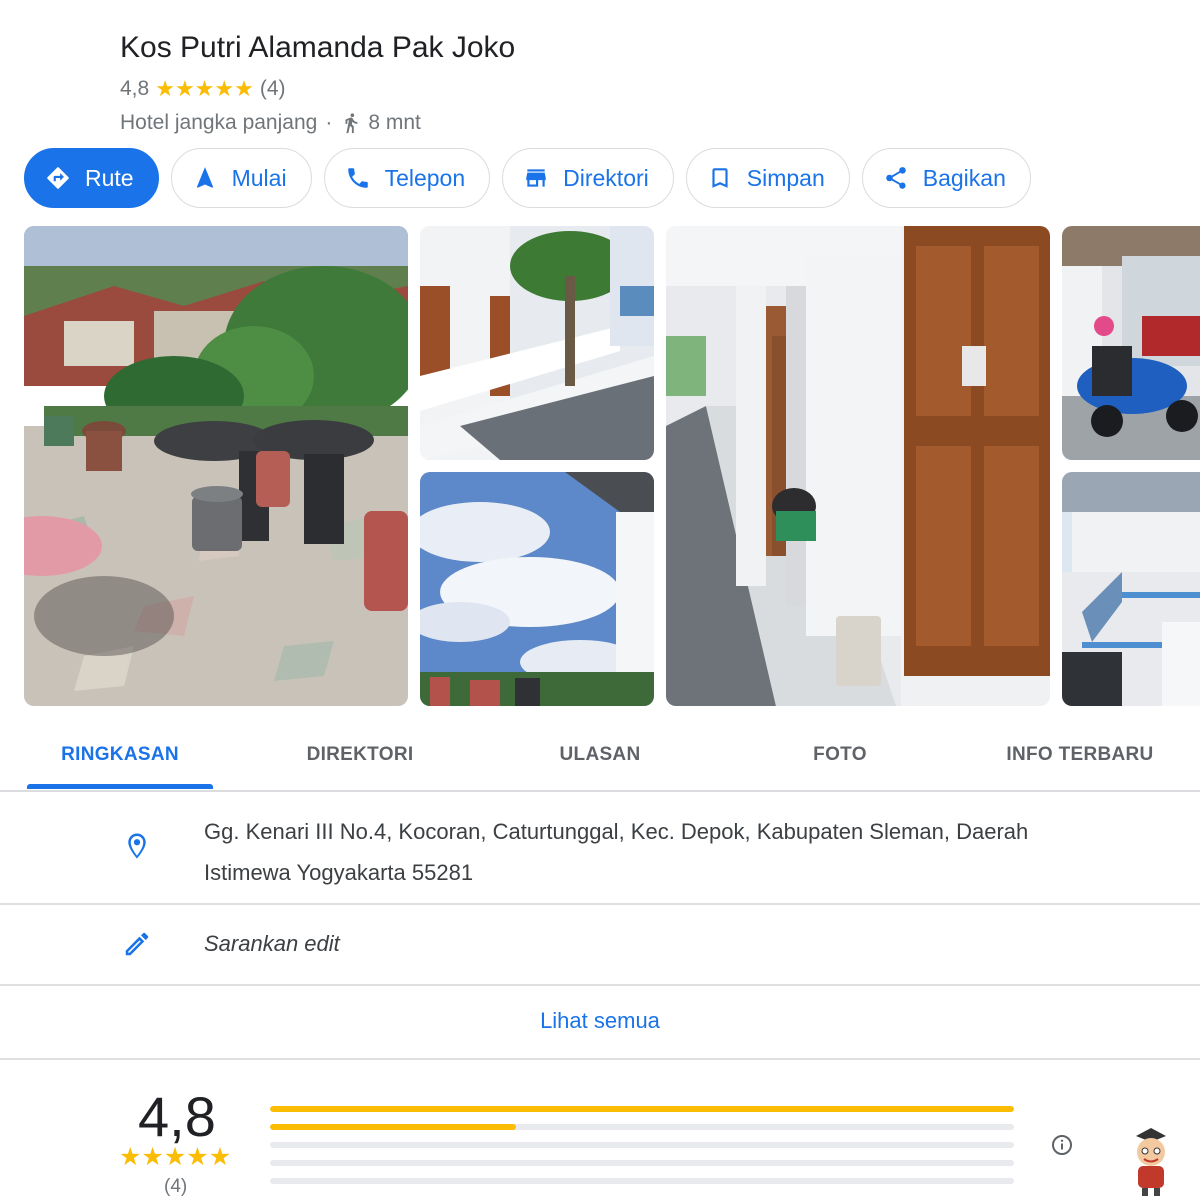 The height and width of the screenshot is (1200, 1200). Describe the element at coordinates (642, 1151) in the screenshot. I see `rating-distribution` at that location.